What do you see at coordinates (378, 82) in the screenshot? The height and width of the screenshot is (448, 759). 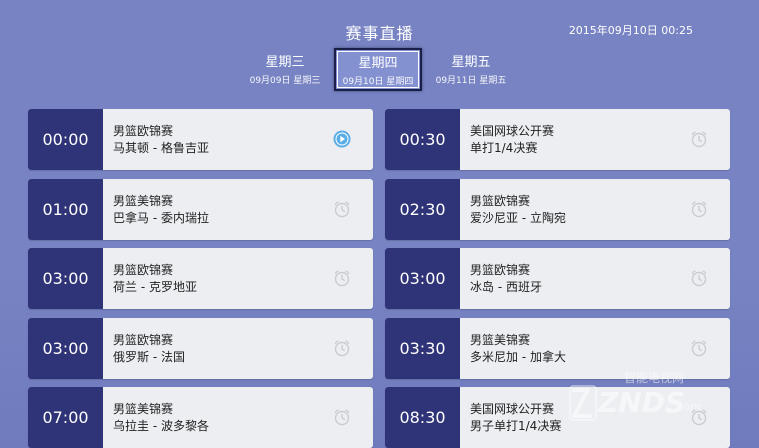 I see `tab-date: 09月10日 星期四` at bounding box center [378, 82].